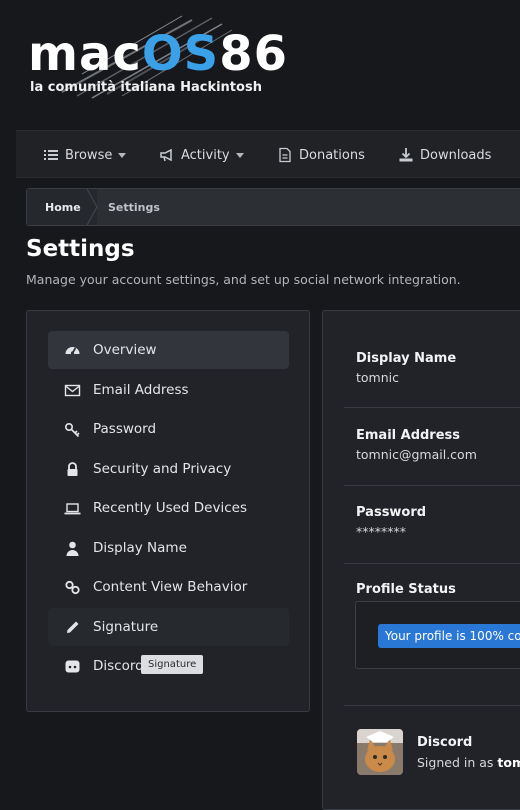 The image size is (520, 810). What do you see at coordinates (118, 666) in the screenshot?
I see `menu-item-label: Discord` at bounding box center [118, 666].